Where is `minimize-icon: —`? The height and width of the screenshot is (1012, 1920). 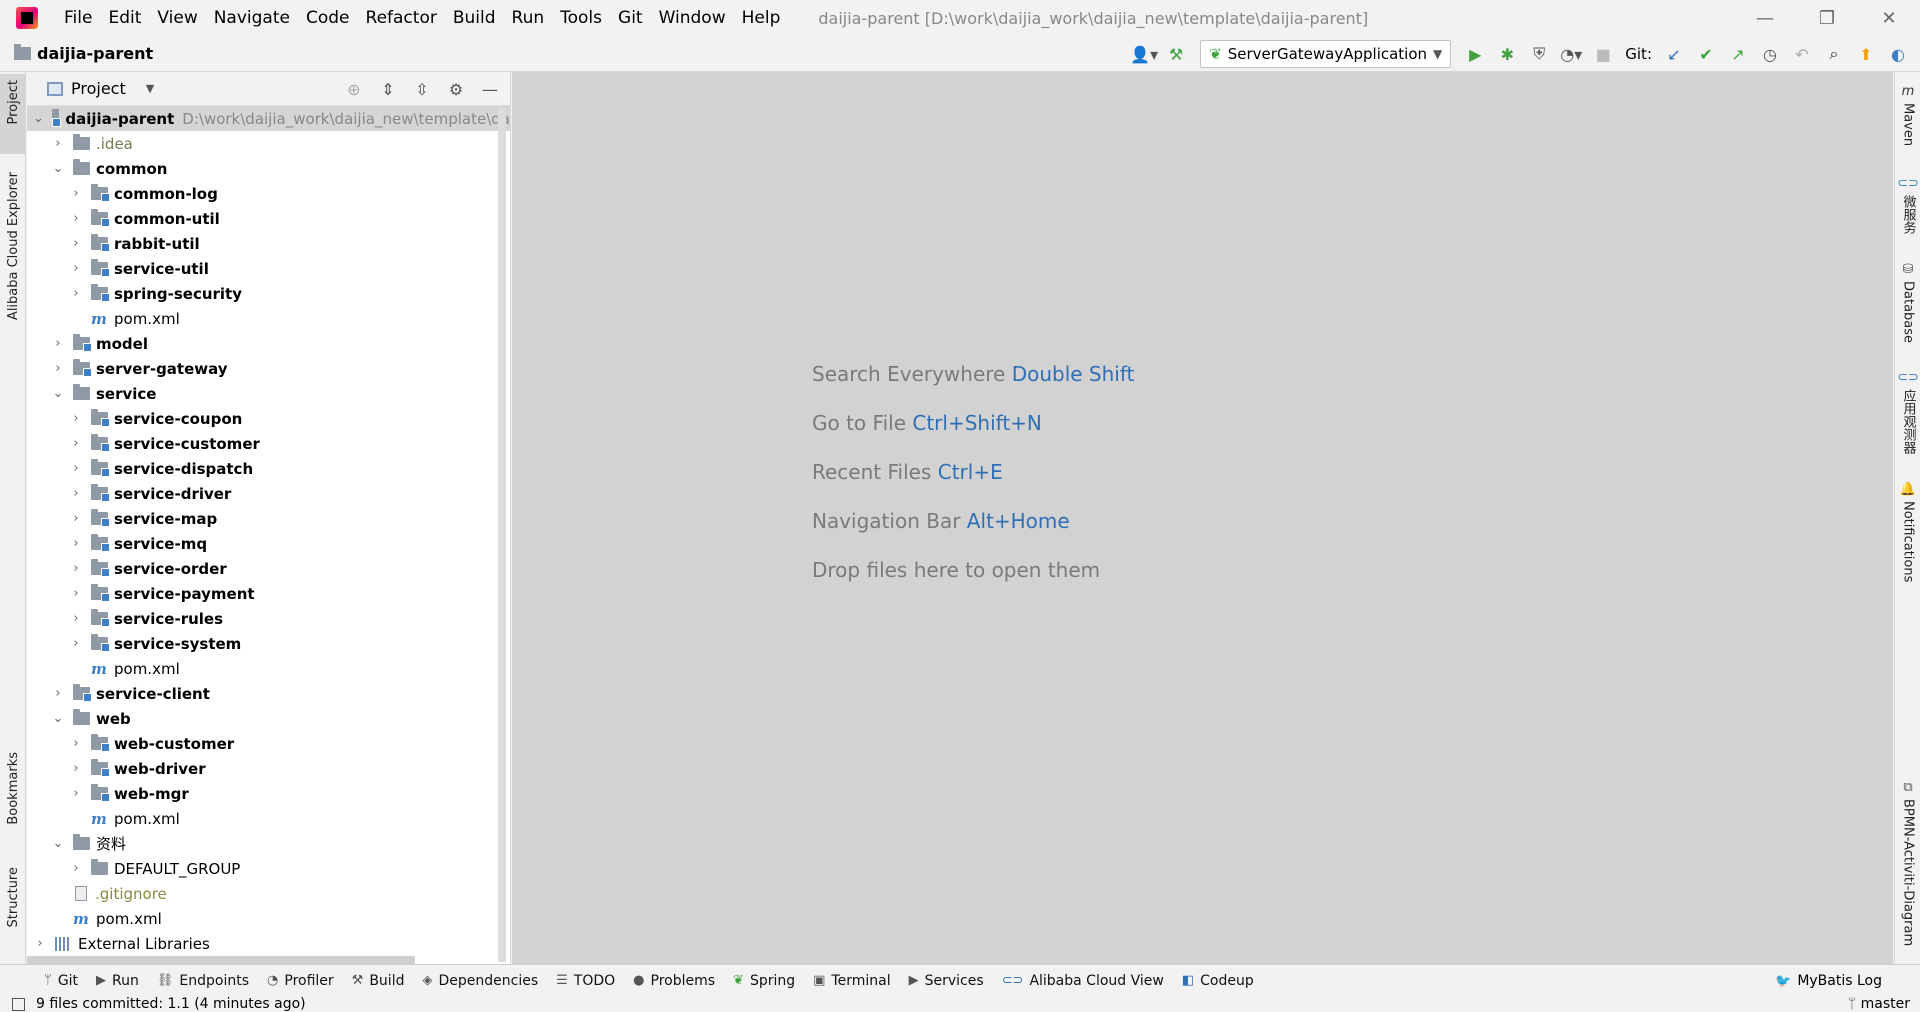
minimize-icon: — is located at coordinates (1765, 18).